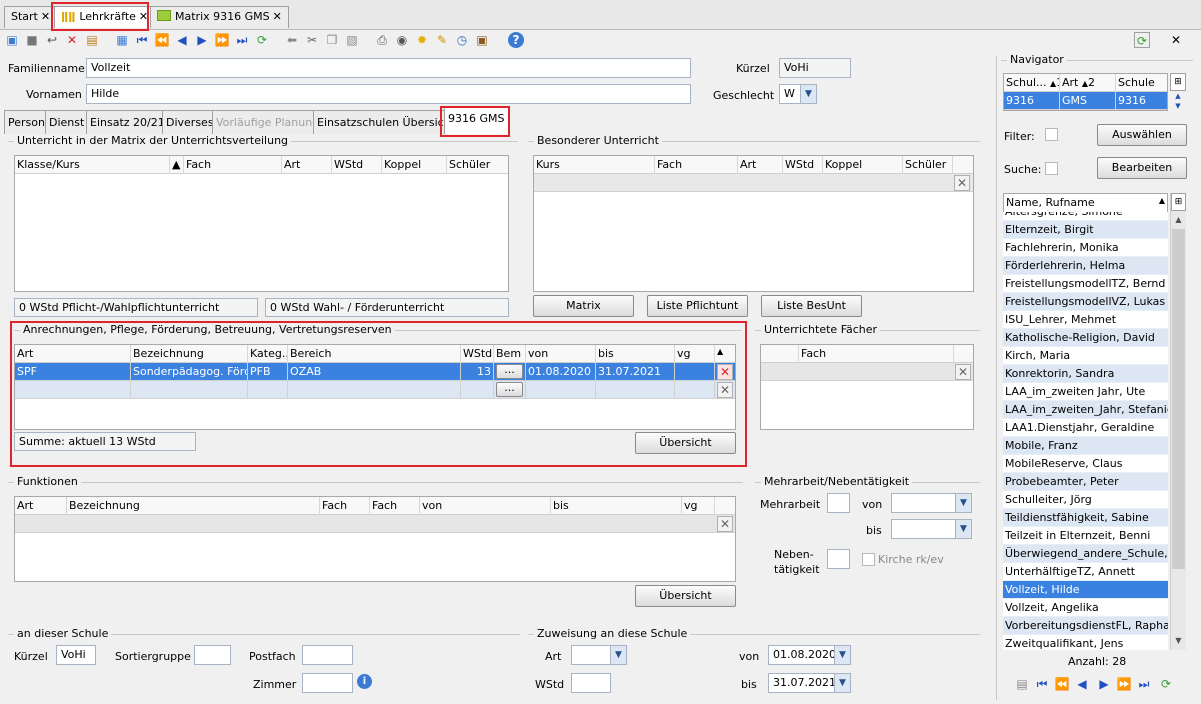  What do you see at coordinates (462, 40) in the screenshot?
I see `timer-icon: ◷` at bounding box center [462, 40].